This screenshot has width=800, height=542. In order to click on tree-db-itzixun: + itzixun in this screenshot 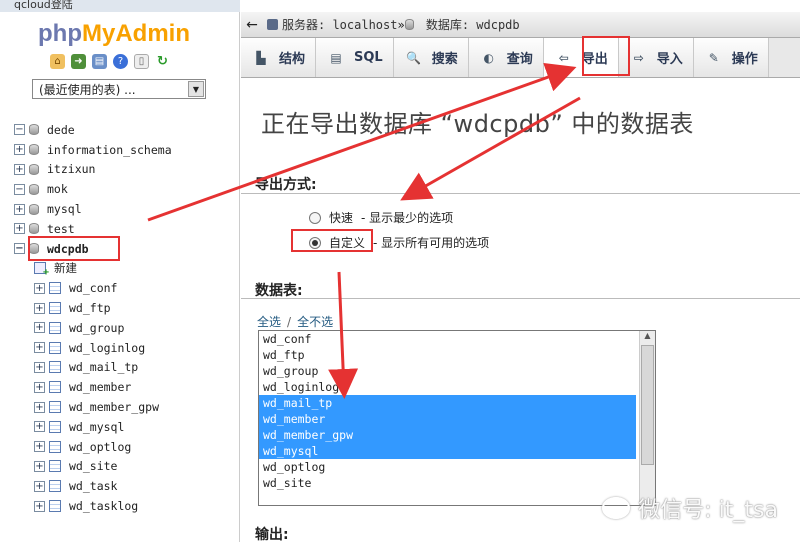, I will do `click(93, 170)`.